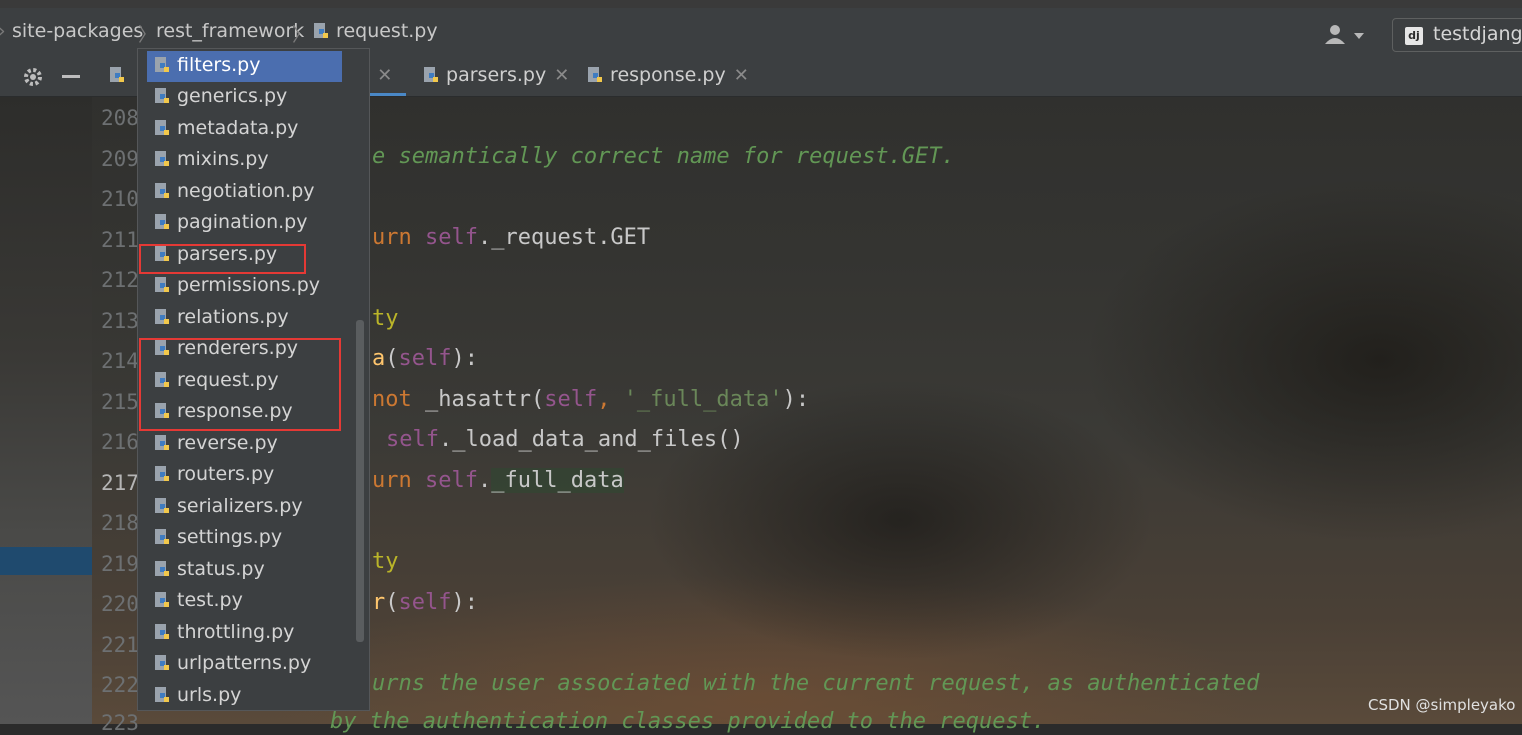  I want to click on list-item-label: negotiation.py, so click(246, 191).